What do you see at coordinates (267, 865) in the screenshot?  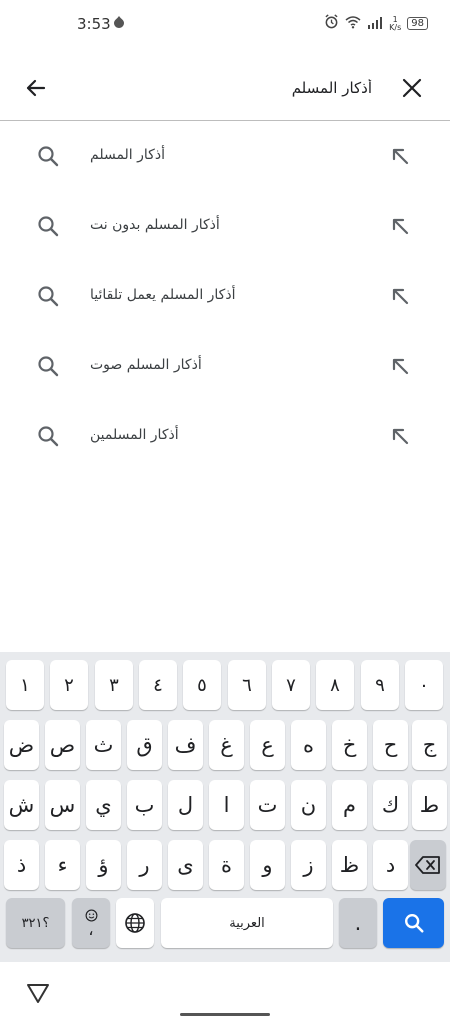 I see `key: و` at bounding box center [267, 865].